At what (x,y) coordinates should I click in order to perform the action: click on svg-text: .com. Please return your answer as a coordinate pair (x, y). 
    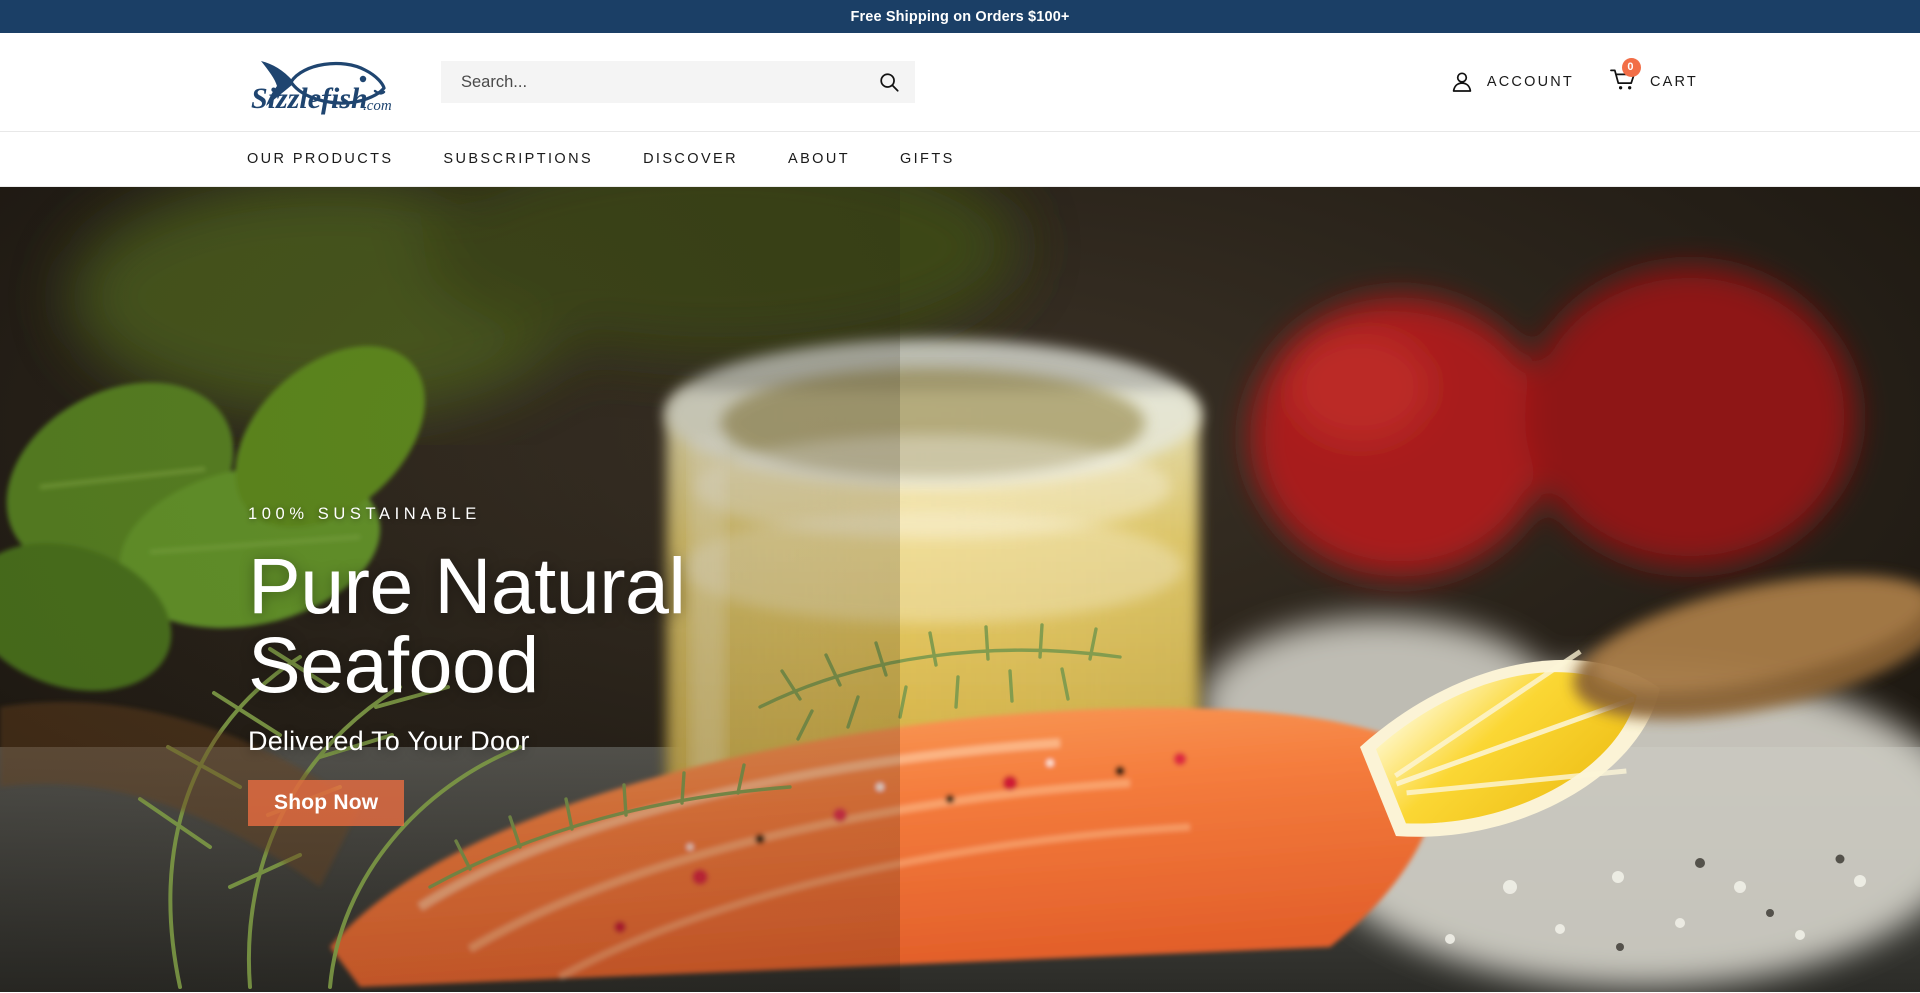
    Looking at the image, I should click on (377, 106).